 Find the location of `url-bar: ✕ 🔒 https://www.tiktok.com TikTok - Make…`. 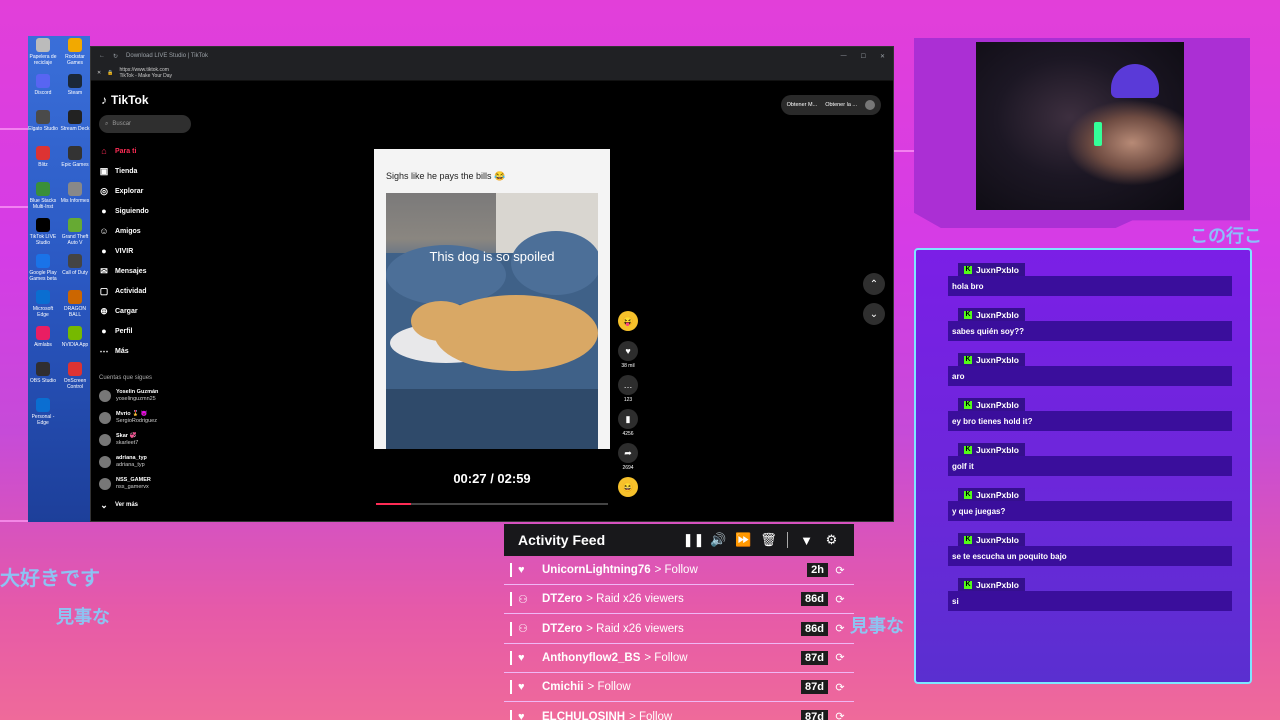

url-bar: ✕ 🔒 https://www.tiktok.com TikTok - Make… is located at coordinates (492, 73).